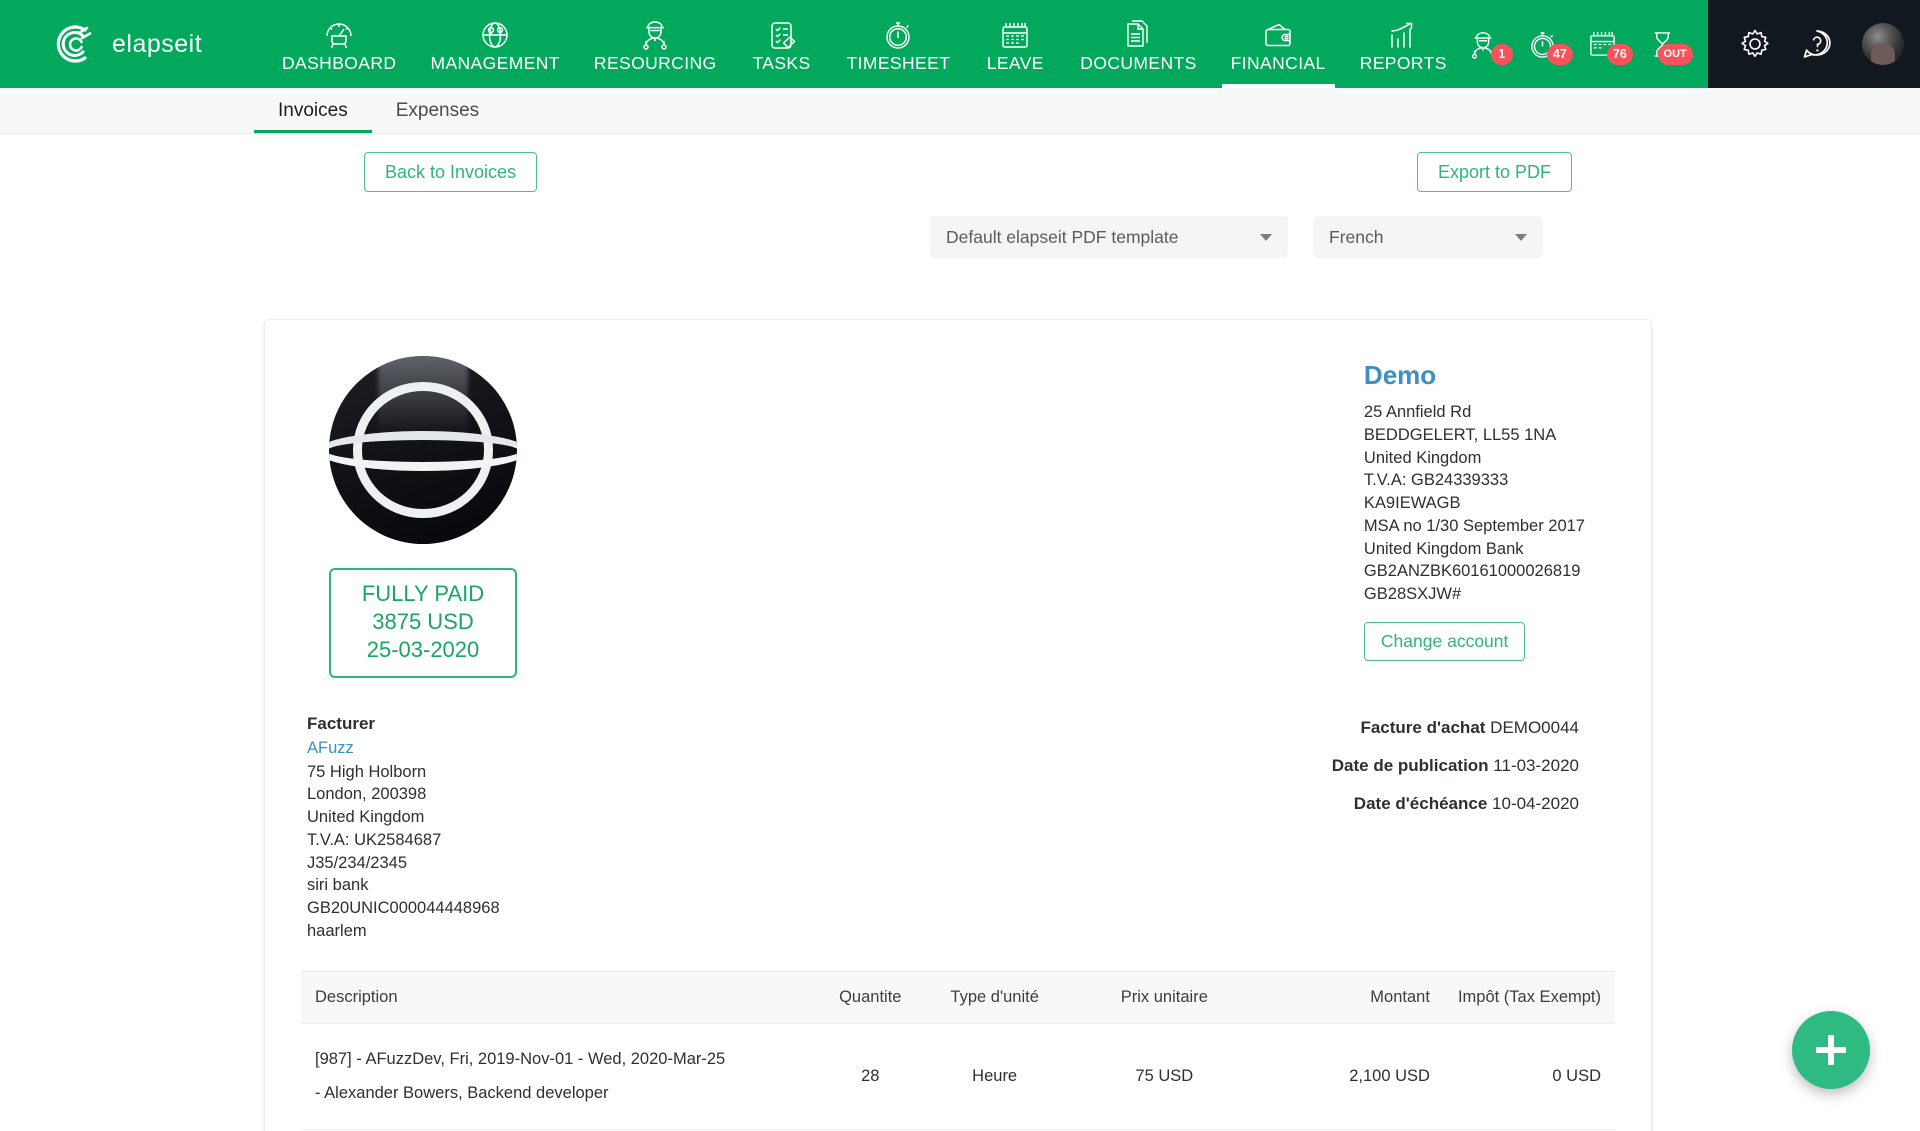  What do you see at coordinates (1400, 375) in the screenshot?
I see `account-name: Demo` at bounding box center [1400, 375].